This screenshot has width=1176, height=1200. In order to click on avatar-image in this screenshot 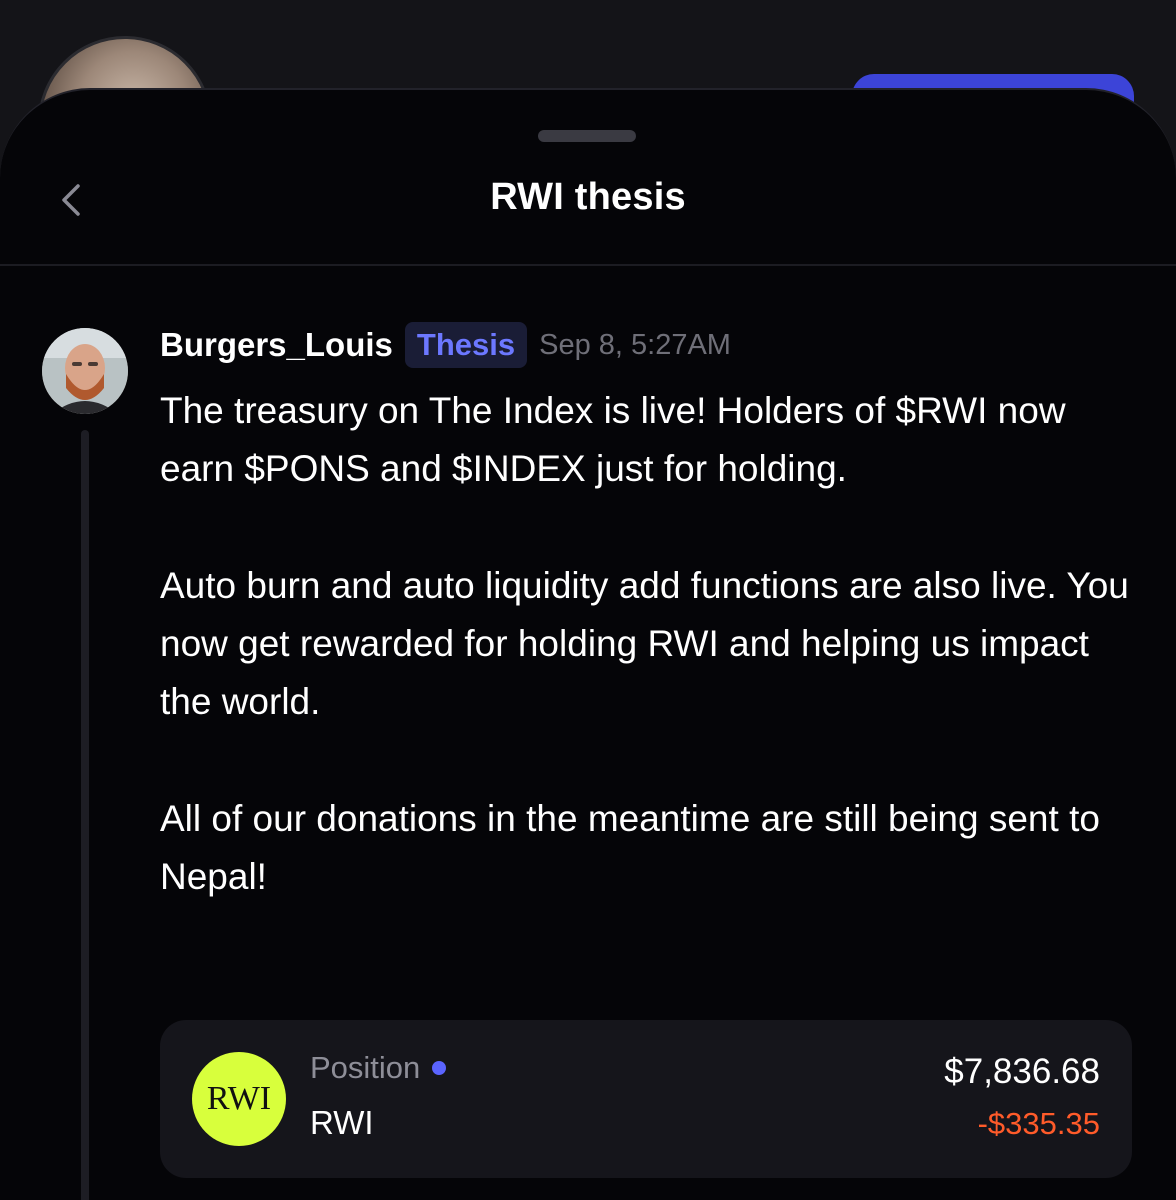, I will do `click(85, 371)`.